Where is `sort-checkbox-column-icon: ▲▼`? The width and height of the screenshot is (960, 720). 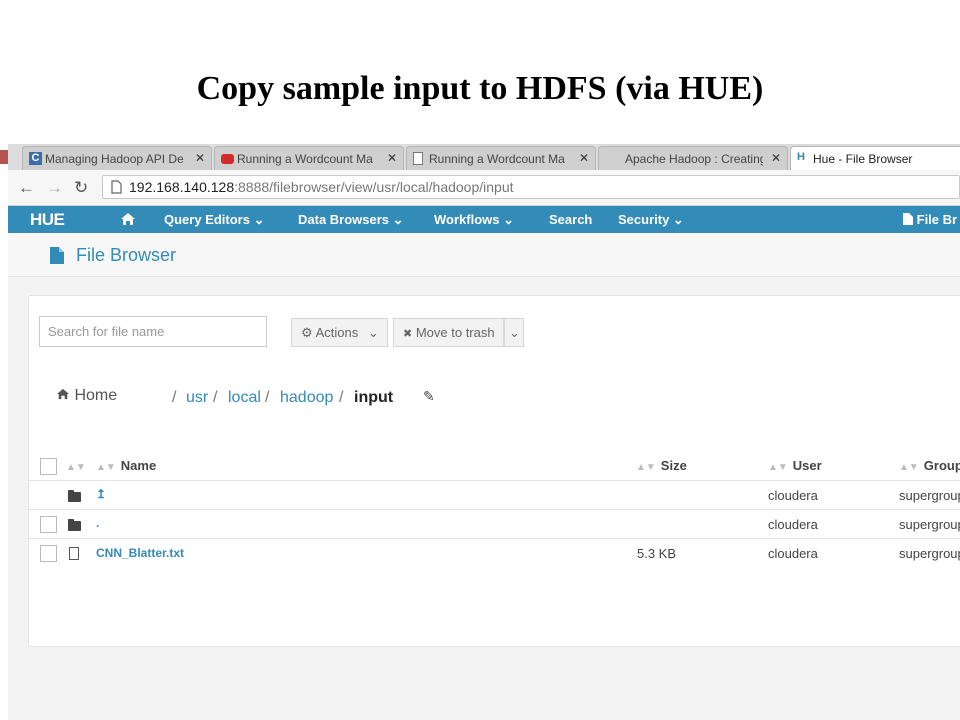
sort-checkbox-column-icon: ▲▼ is located at coordinates (78, 465).